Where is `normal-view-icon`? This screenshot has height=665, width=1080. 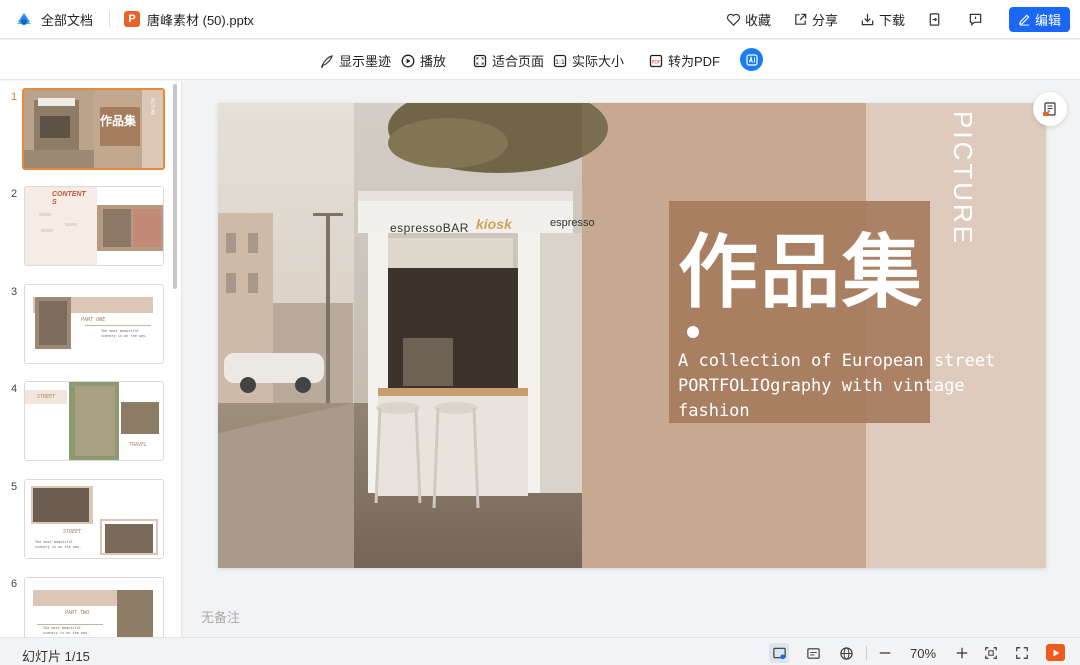 normal-view-icon is located at coordinates (779, 653).